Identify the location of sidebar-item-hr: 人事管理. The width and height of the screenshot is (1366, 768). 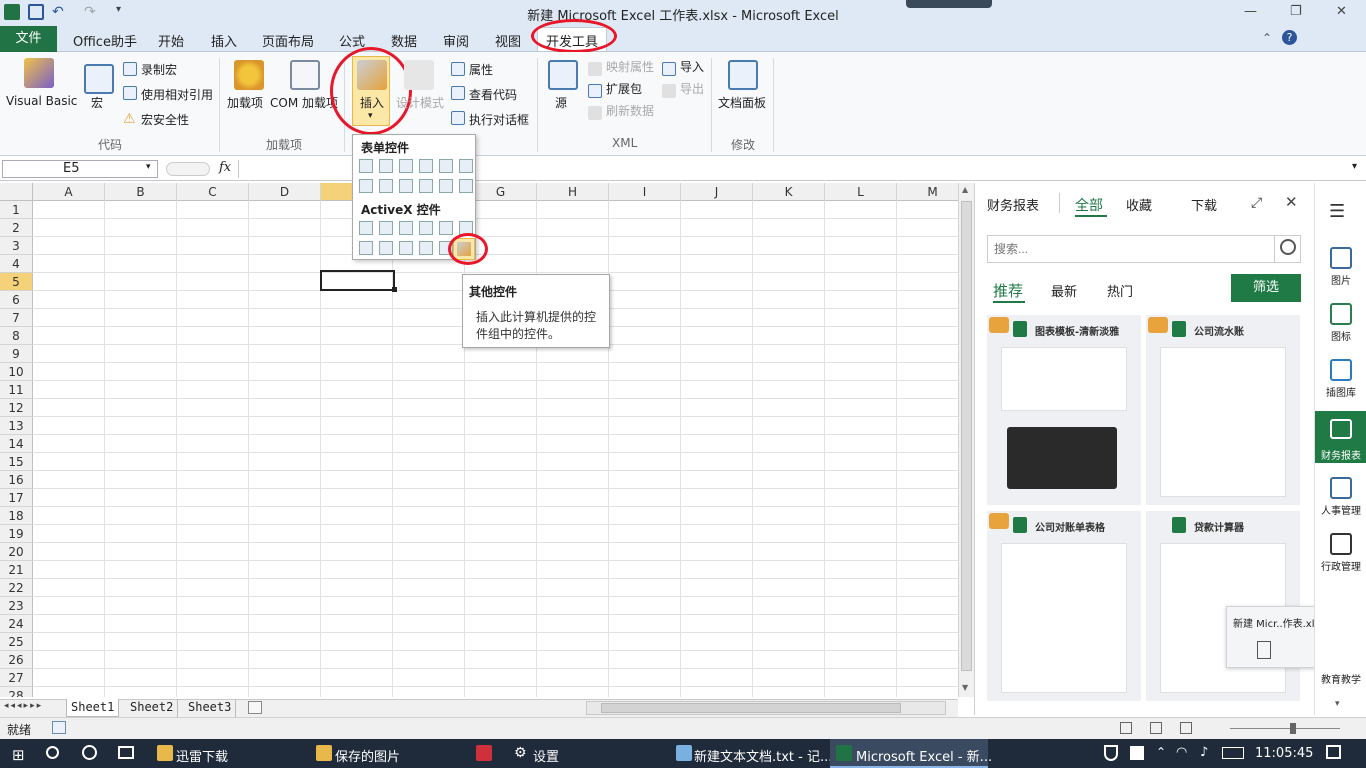
(1340, 497).